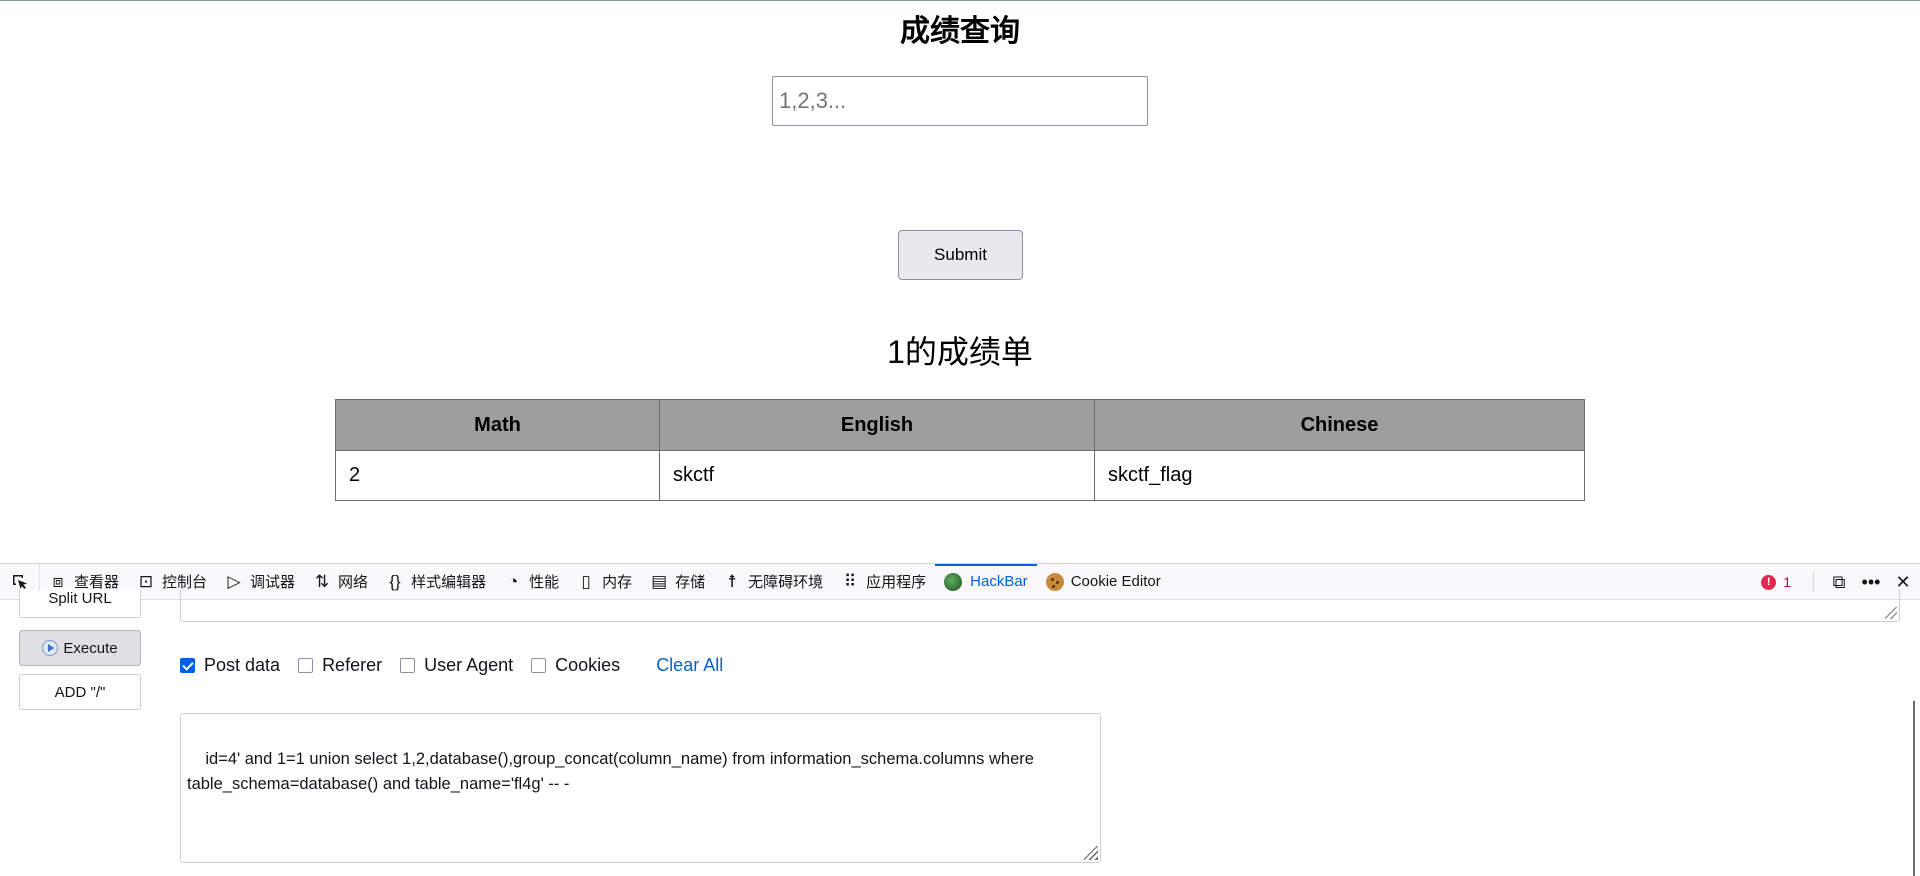 Image resolution: width=1920 pixels, height=876 pixels. I want to click on referer-checkbox, so click(306, 665).